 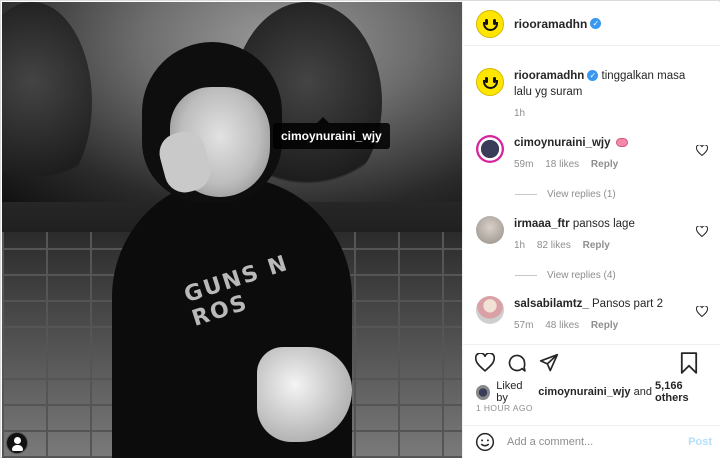 I want to click on user-tag-icon, so click(x=17, y=443).